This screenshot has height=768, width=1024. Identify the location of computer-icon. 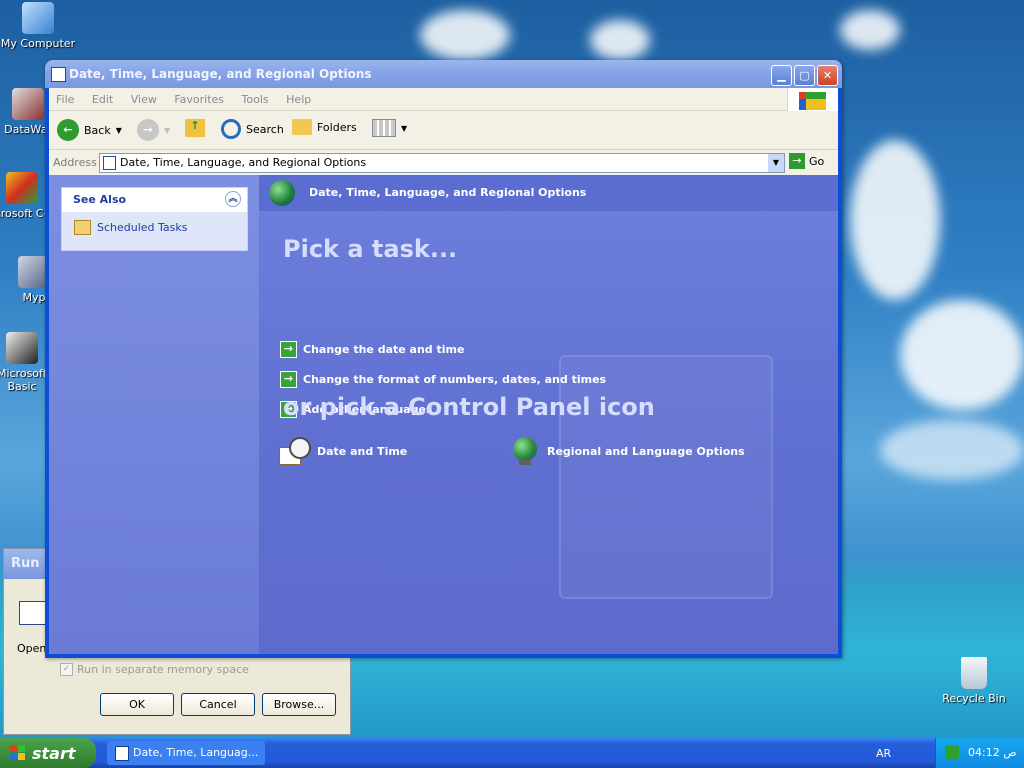
(38, 18).